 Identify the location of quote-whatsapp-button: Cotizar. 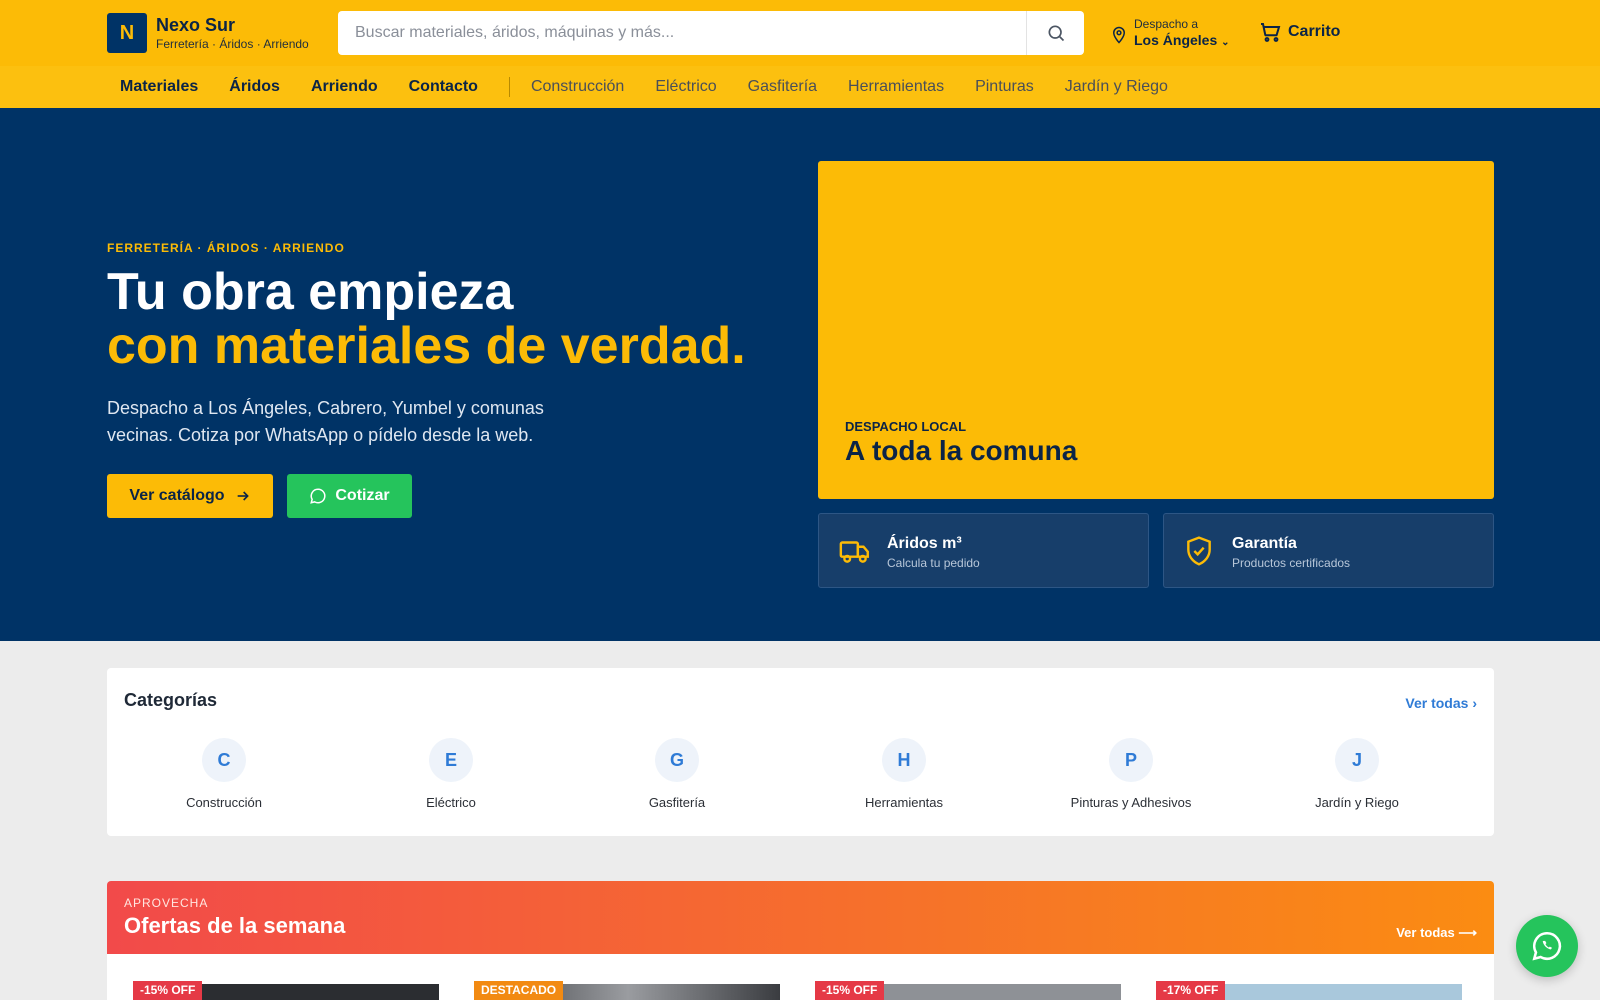
(349, 496).